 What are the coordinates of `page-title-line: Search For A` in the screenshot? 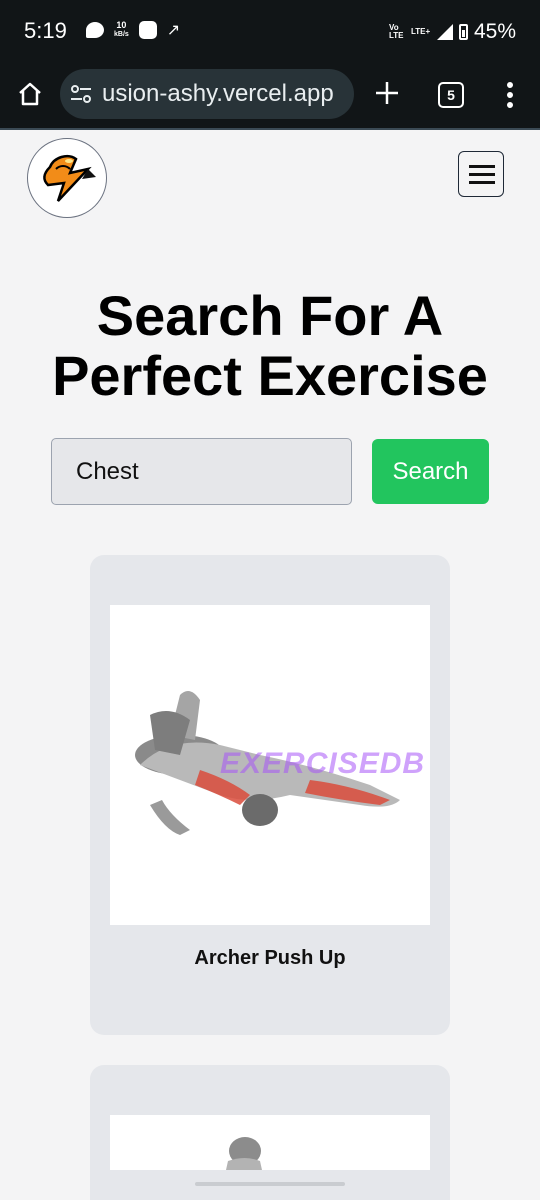 It's located at (270, 315).